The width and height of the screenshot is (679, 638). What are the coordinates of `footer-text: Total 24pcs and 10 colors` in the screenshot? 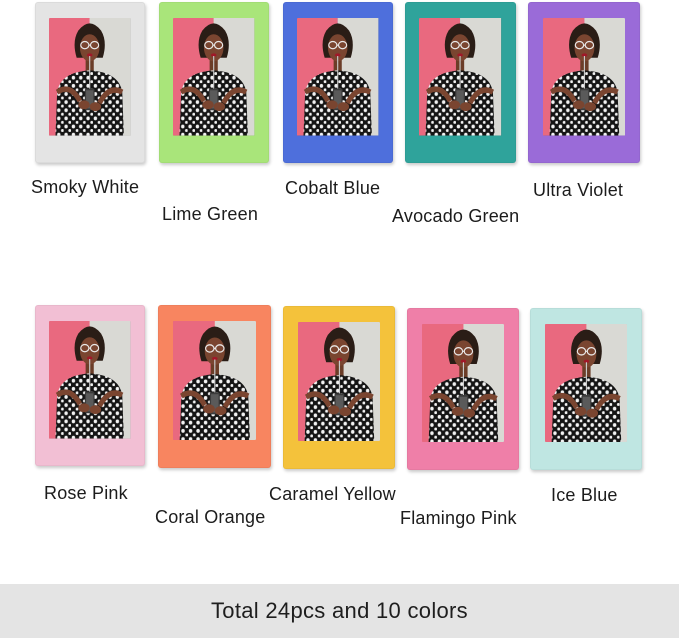 It's located at (339, 610).